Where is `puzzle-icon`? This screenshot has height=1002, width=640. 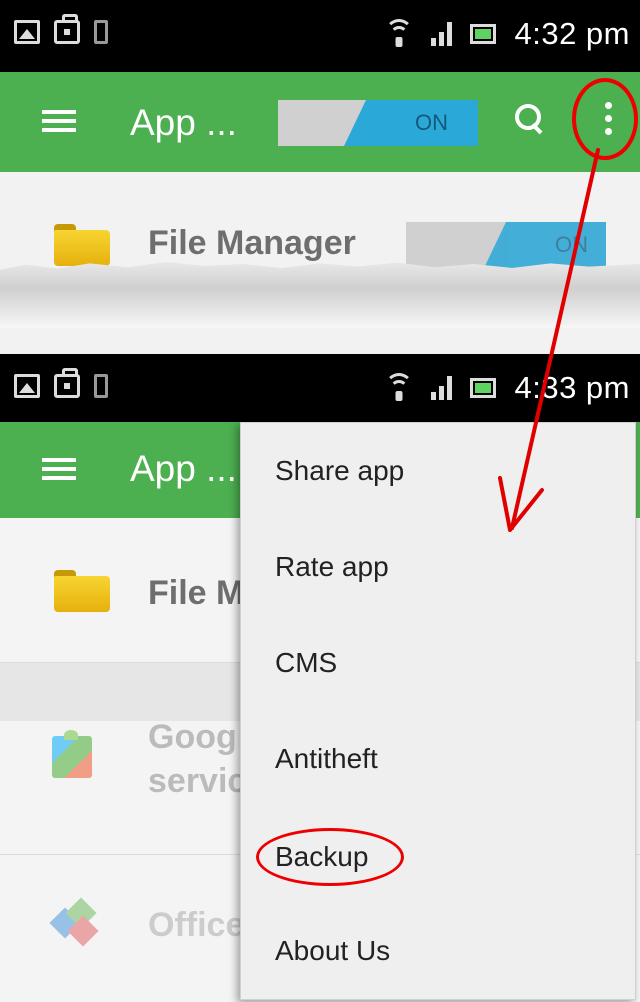 puzzle-icon is located at coordinates (74, 755).